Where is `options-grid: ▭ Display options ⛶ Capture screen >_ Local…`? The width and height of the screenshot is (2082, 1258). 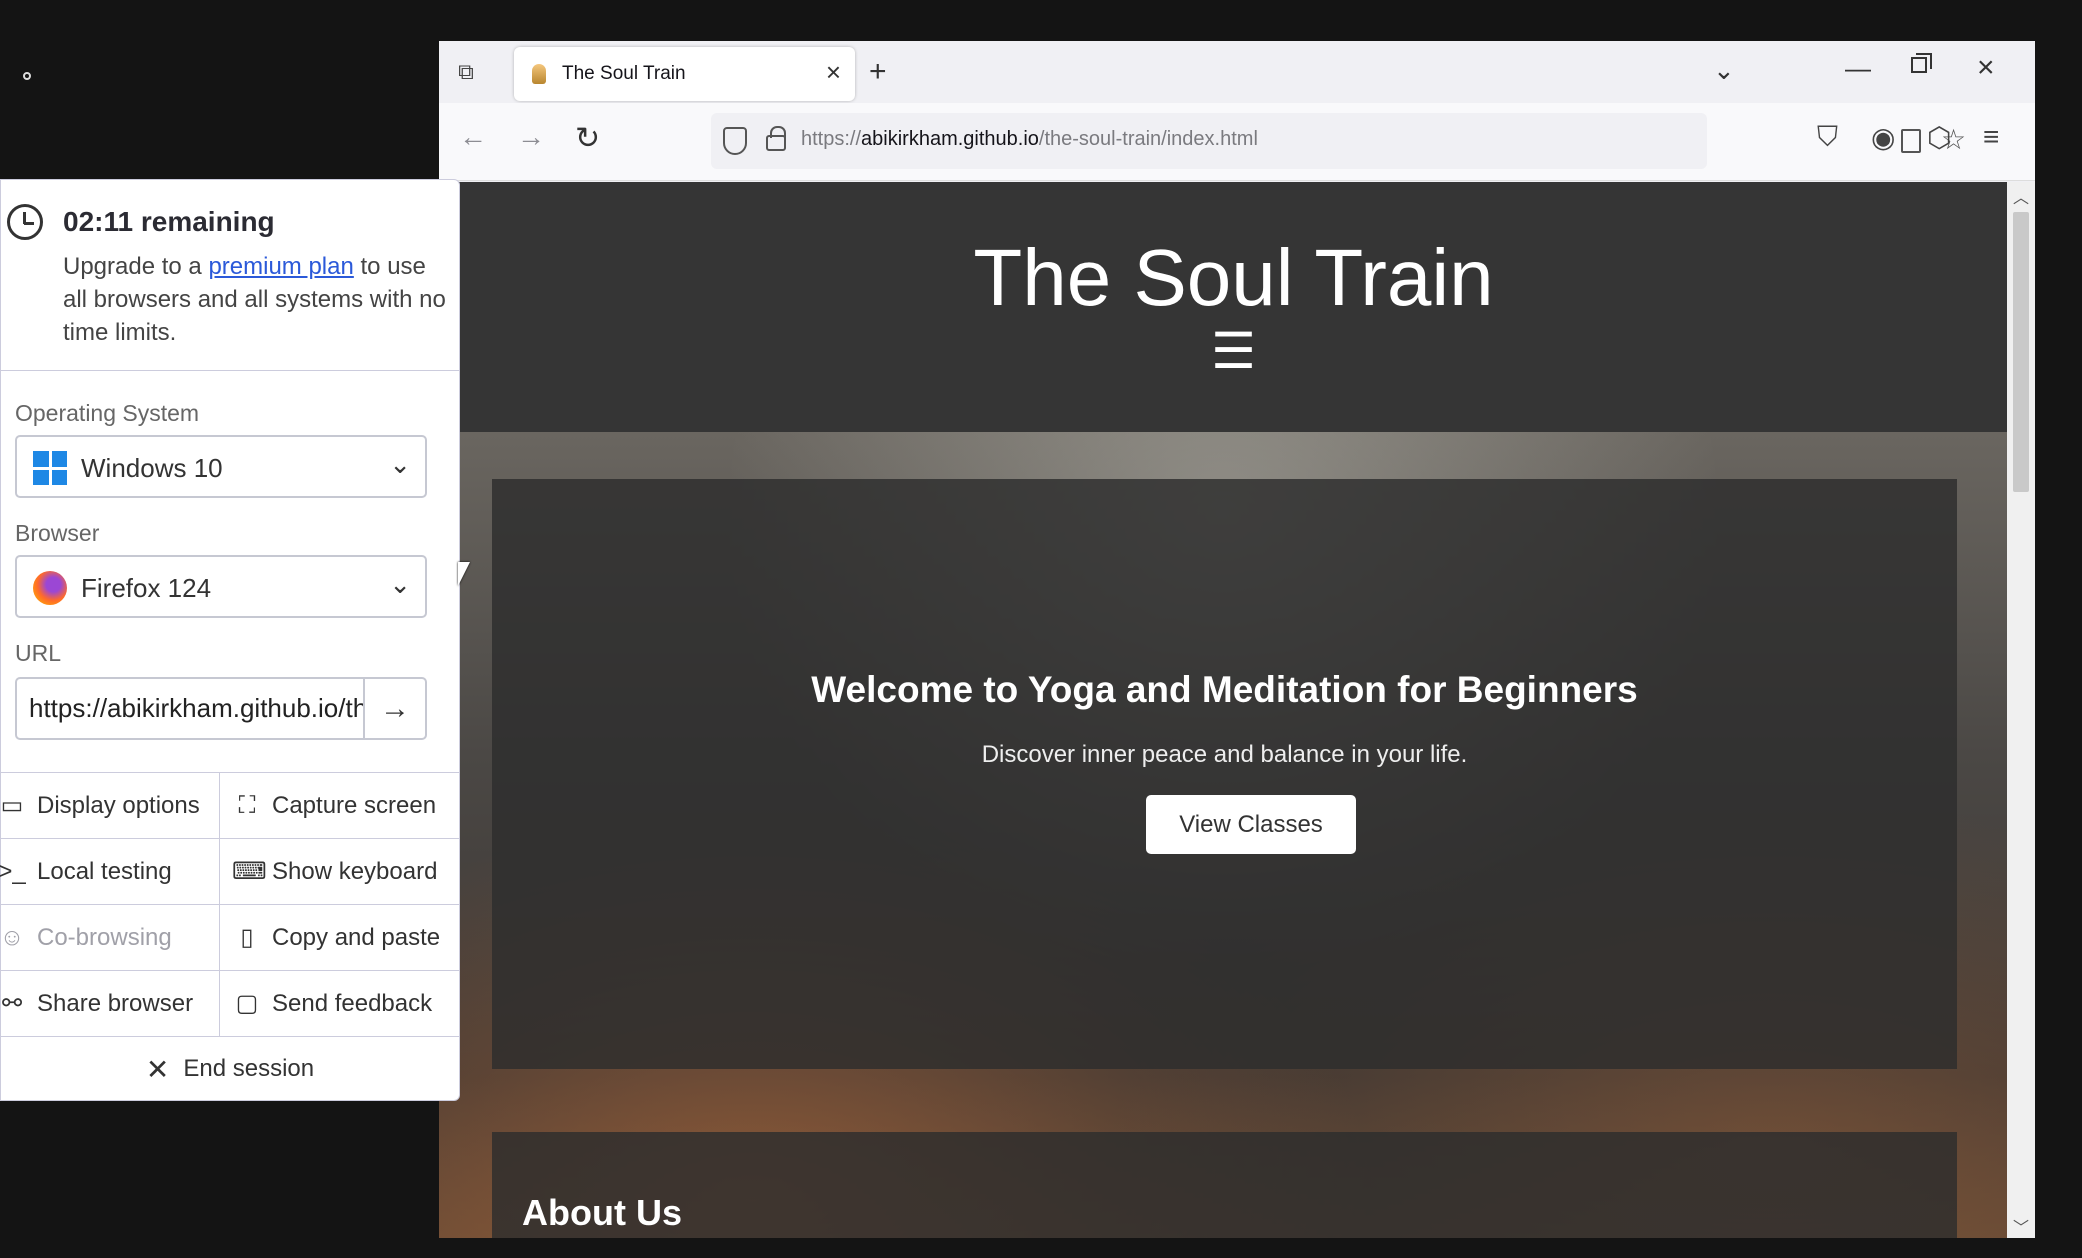 options-grid: ▭ Display options ⛶ Capture screen >_ Local… is located at coordinates (229, 904).